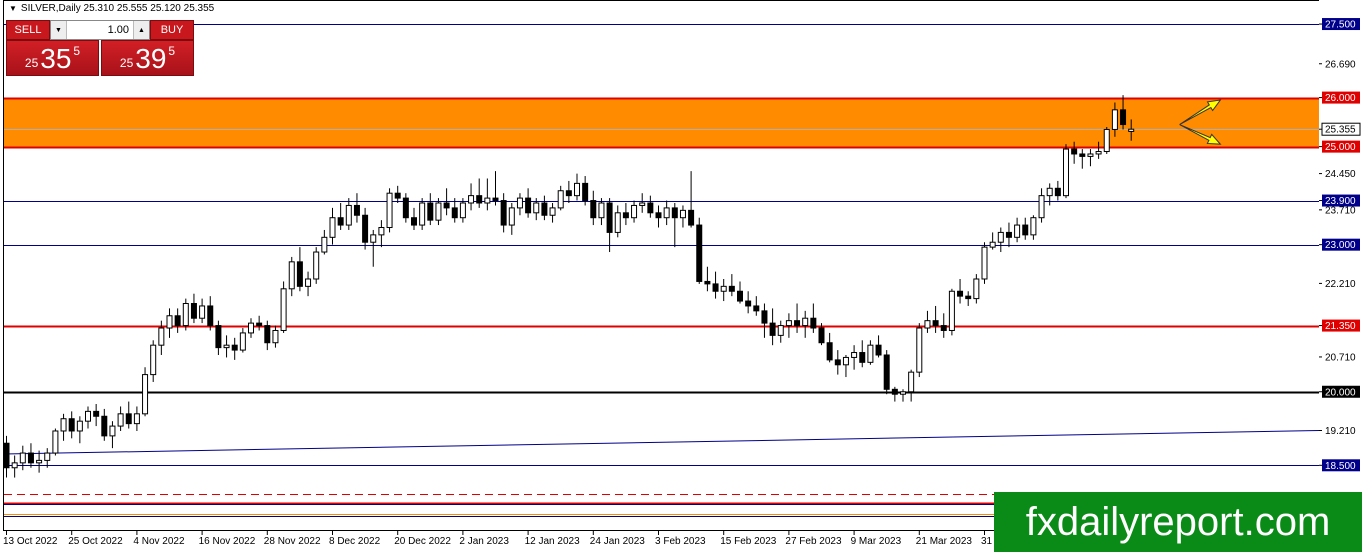  Describe the element at coordinates (1340, 98) in the screenshot. I see `price-tag-label: 26.000` at that location.